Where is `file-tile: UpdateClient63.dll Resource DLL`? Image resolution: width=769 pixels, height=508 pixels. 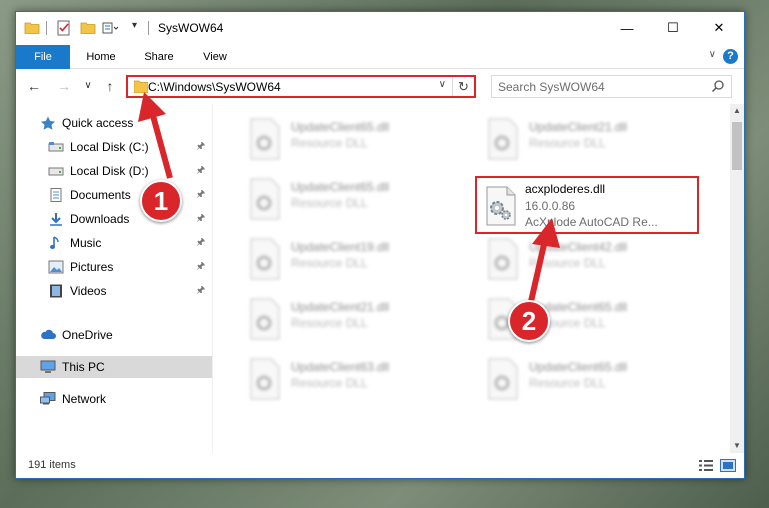 file-tile: UpdateClient63.dll Resource DLL is located at coordinates (354, 381).